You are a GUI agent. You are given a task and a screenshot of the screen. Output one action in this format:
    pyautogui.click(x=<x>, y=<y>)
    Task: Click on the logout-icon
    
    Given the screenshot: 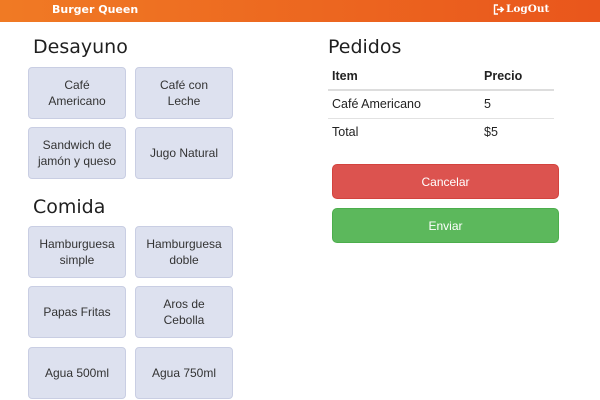 What is the action you would take?
    pyautogui.click(x=499, y=9)
    